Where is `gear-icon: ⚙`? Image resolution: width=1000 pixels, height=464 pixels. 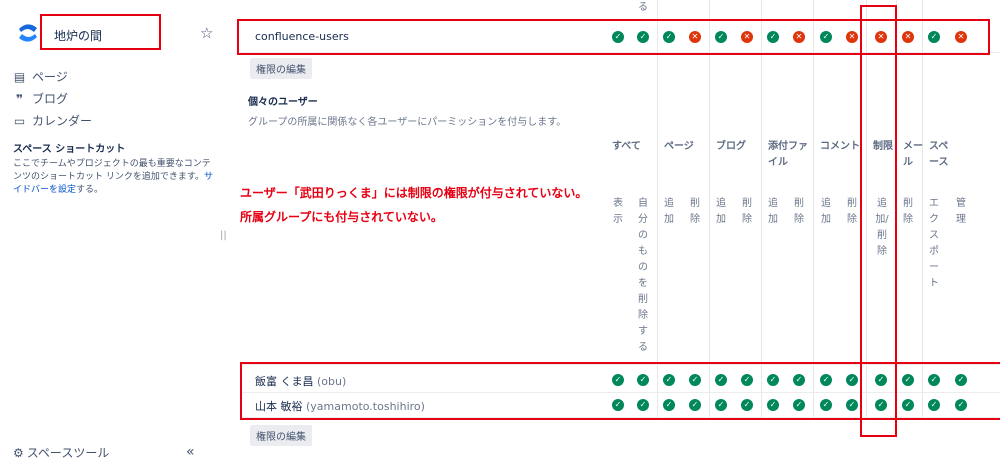
gear-icon: ⚙ is located at coordinates (18, 452).